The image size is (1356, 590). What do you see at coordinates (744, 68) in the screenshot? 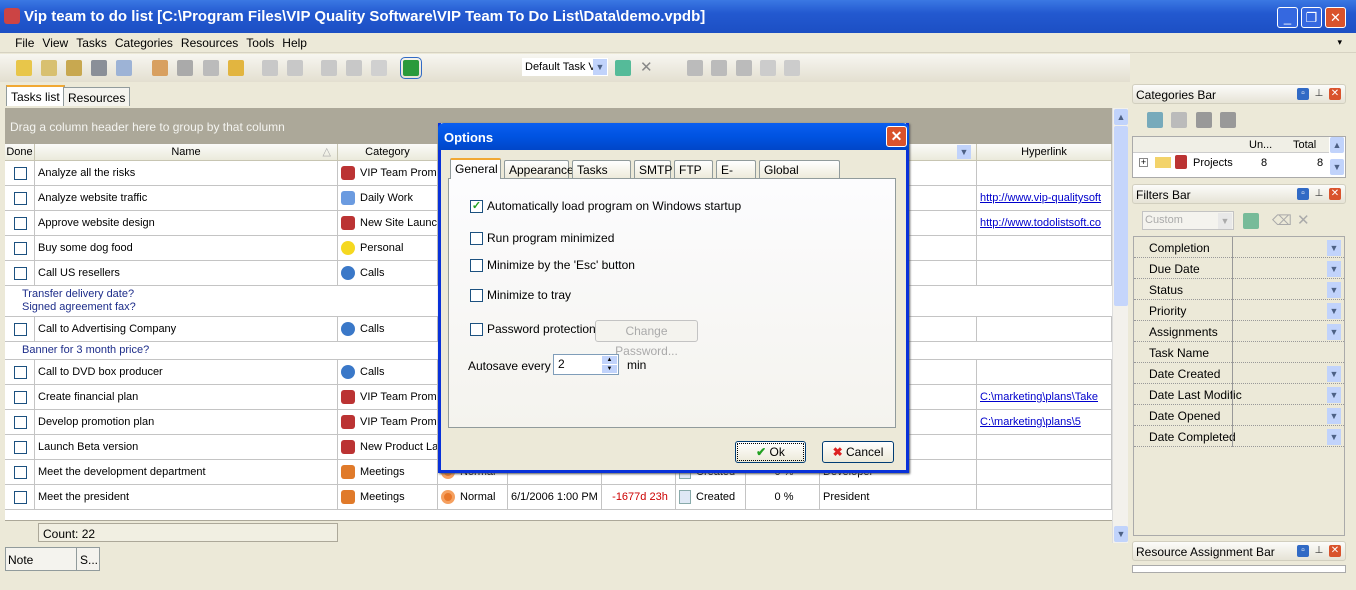
I see `report-delete-icon` at bounding box center [744, 68].